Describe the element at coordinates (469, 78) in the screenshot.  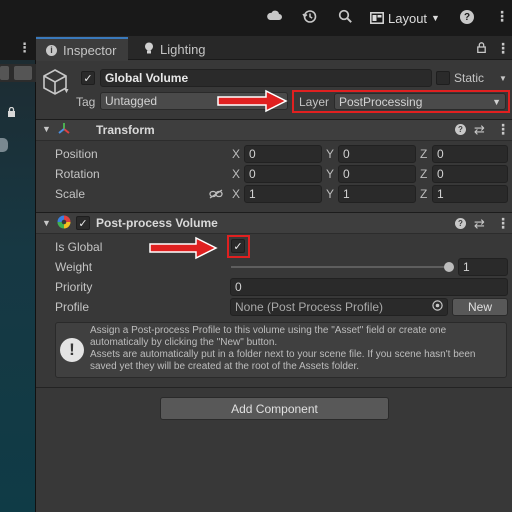
I see `static-label: Static` at that location.